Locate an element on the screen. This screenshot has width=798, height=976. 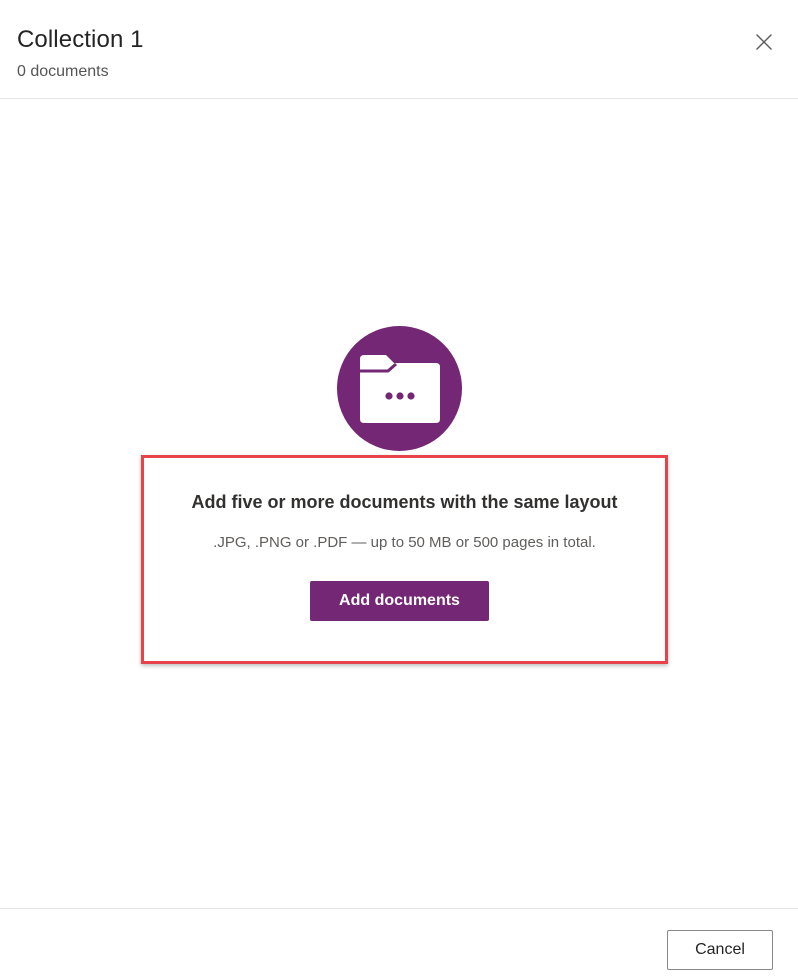
folder-icon-badge is located at coordinates (399, 388).